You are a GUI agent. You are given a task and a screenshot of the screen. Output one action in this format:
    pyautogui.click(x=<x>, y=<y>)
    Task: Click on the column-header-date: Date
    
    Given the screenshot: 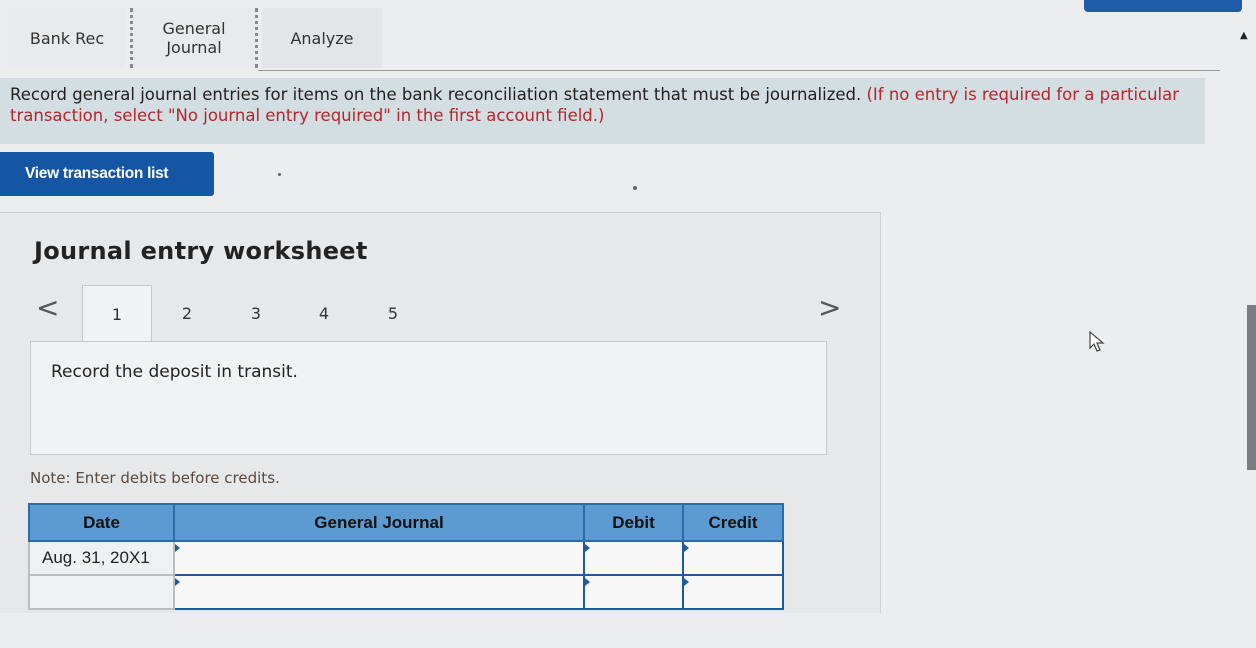 What is the action you would take?
    pyautogui.click(x=101, y=522)
    